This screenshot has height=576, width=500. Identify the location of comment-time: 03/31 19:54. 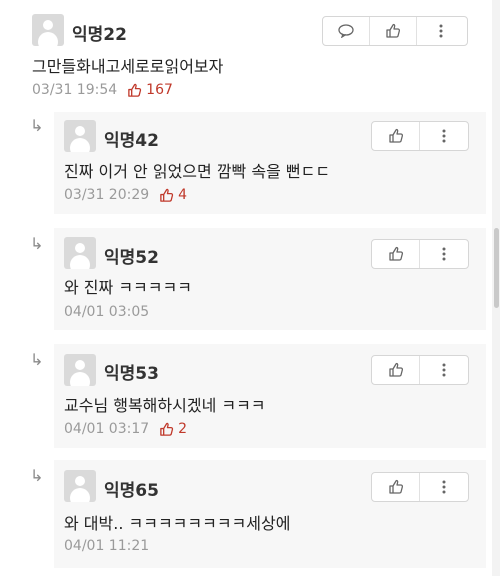
(75, 90).